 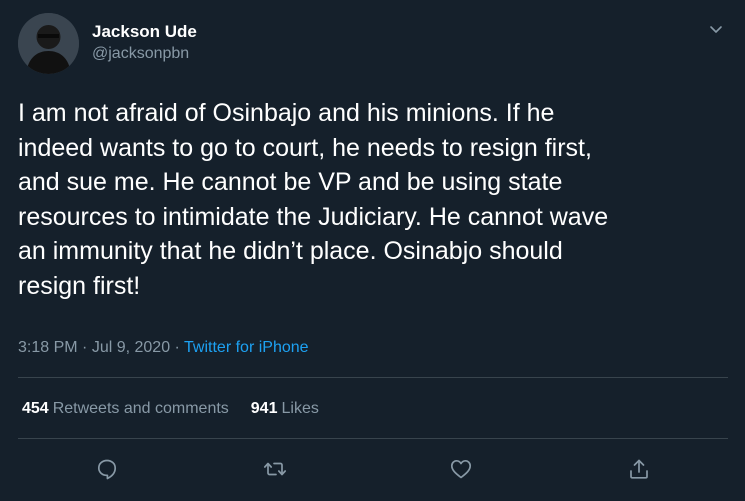 What do you see at coordinates (35, 408) in the screenshot?
I see `retweets-count: 454` at bounding box center [35, 408].